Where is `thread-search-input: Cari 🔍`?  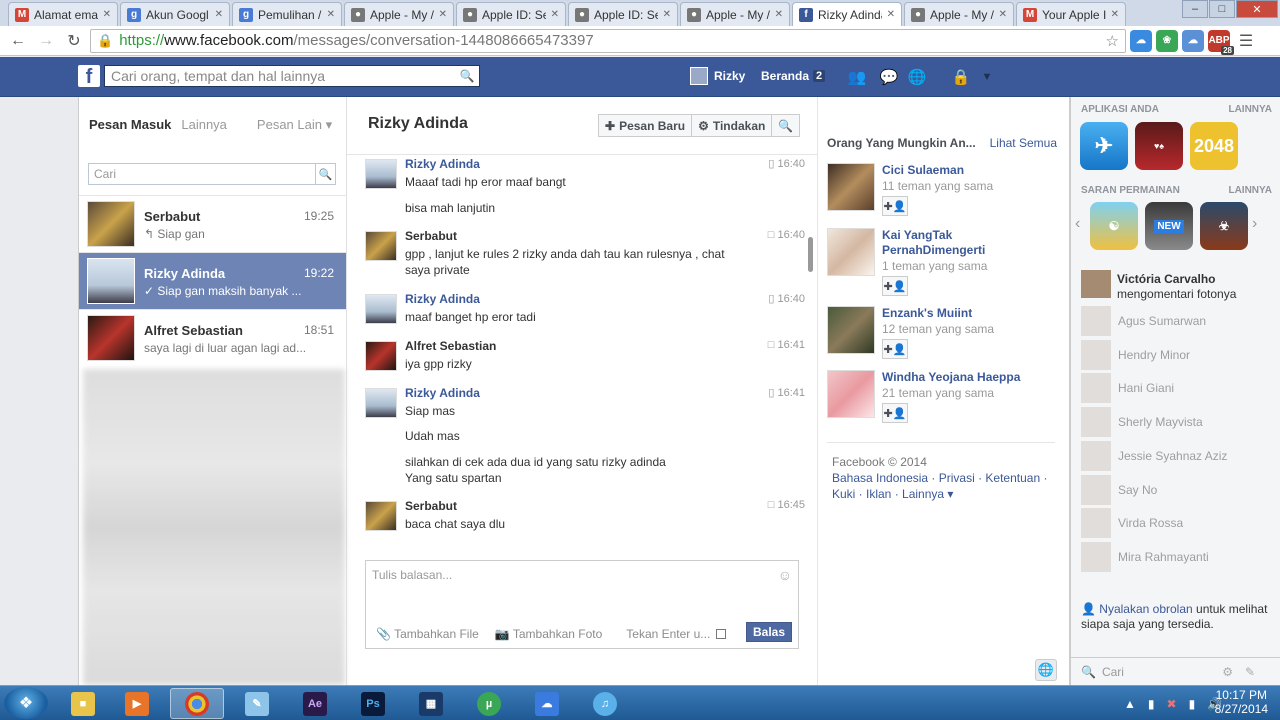
thread-search-input: Cari 🔍 is located at coordinates (212, 174).